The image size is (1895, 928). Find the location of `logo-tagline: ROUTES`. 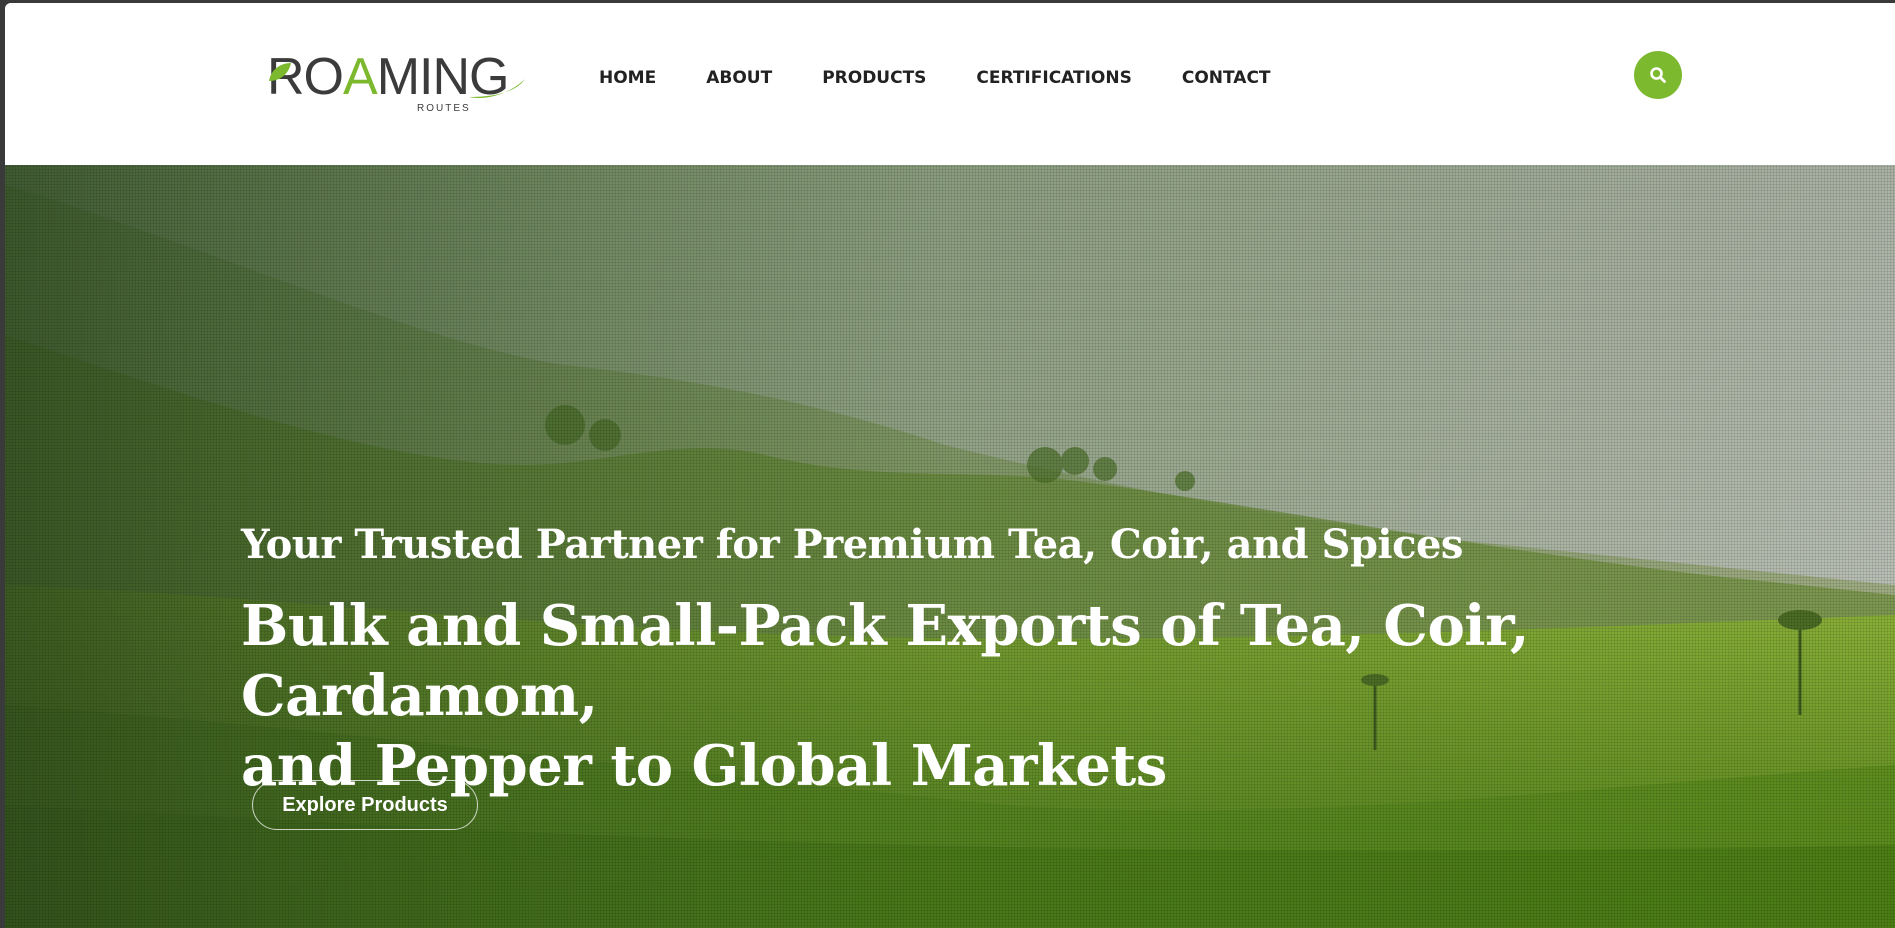

logo-tagline: ROUTES is located at coordinates (444, 108).